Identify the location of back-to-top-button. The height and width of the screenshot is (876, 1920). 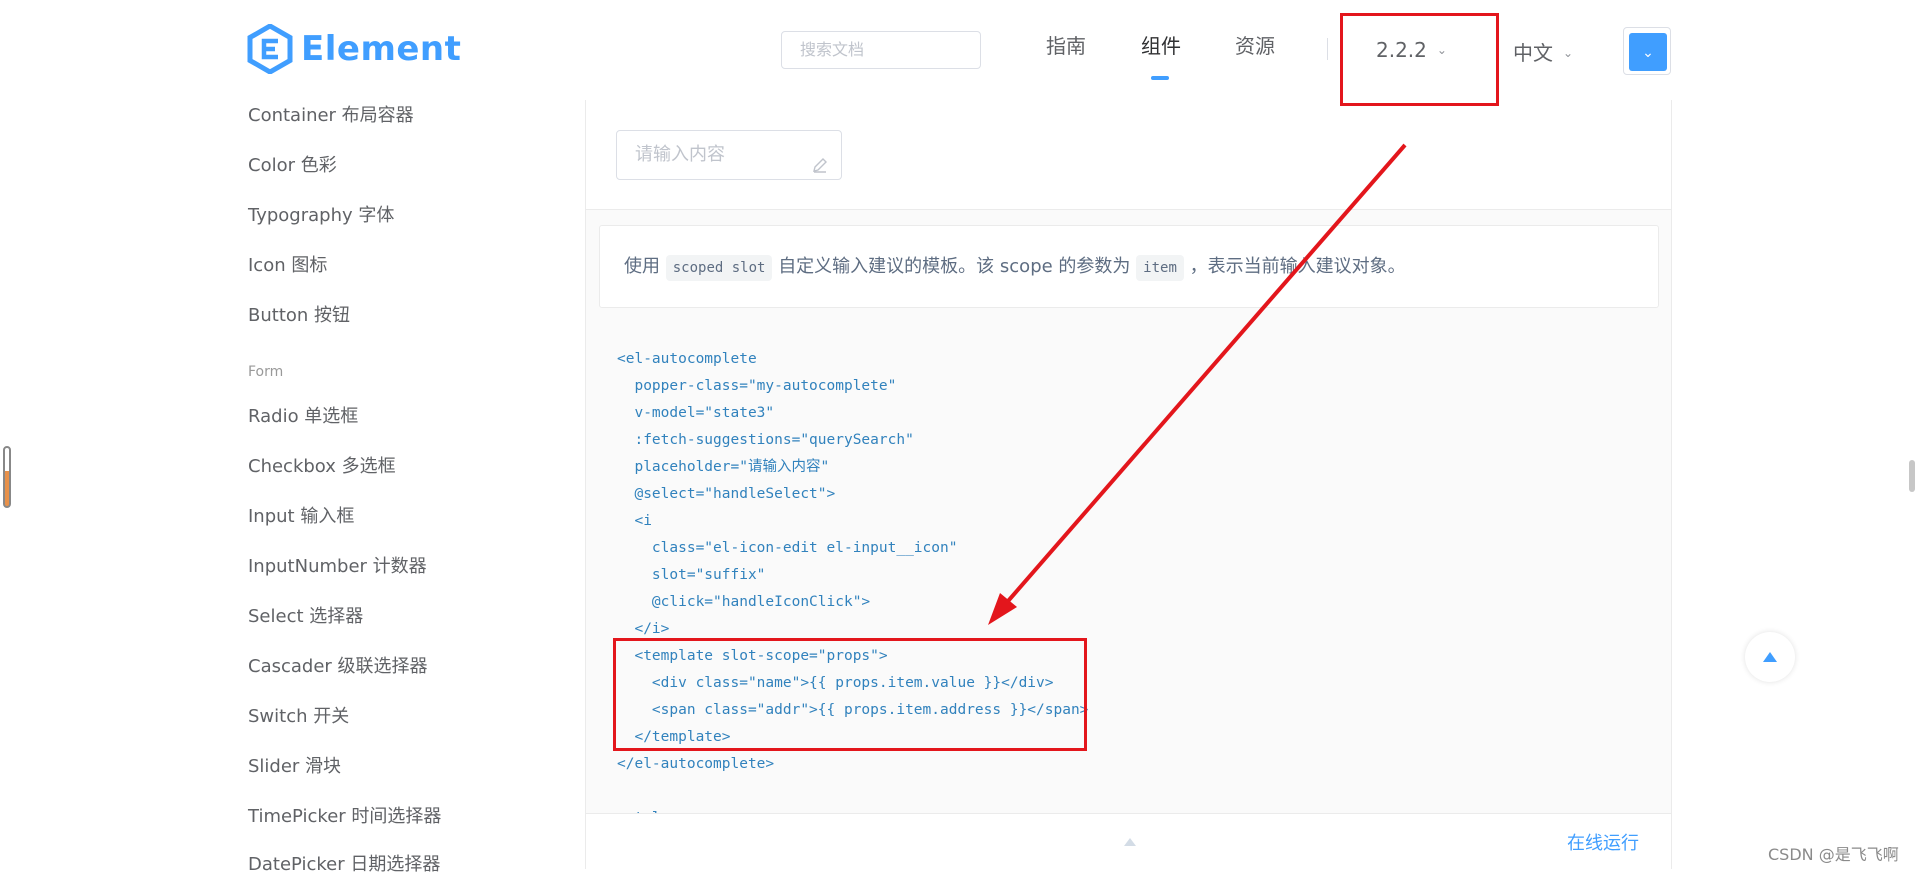
(1770, 657).